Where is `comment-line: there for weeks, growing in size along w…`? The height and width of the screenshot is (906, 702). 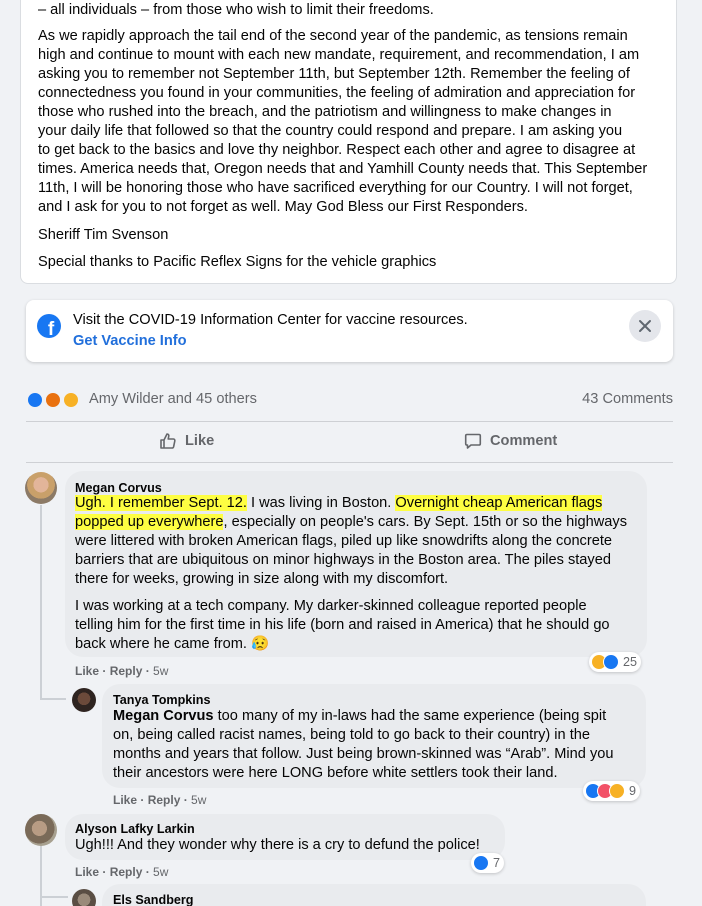
comment-line: there for weeks, growing in size along w… is located at coordinates (262, 579).